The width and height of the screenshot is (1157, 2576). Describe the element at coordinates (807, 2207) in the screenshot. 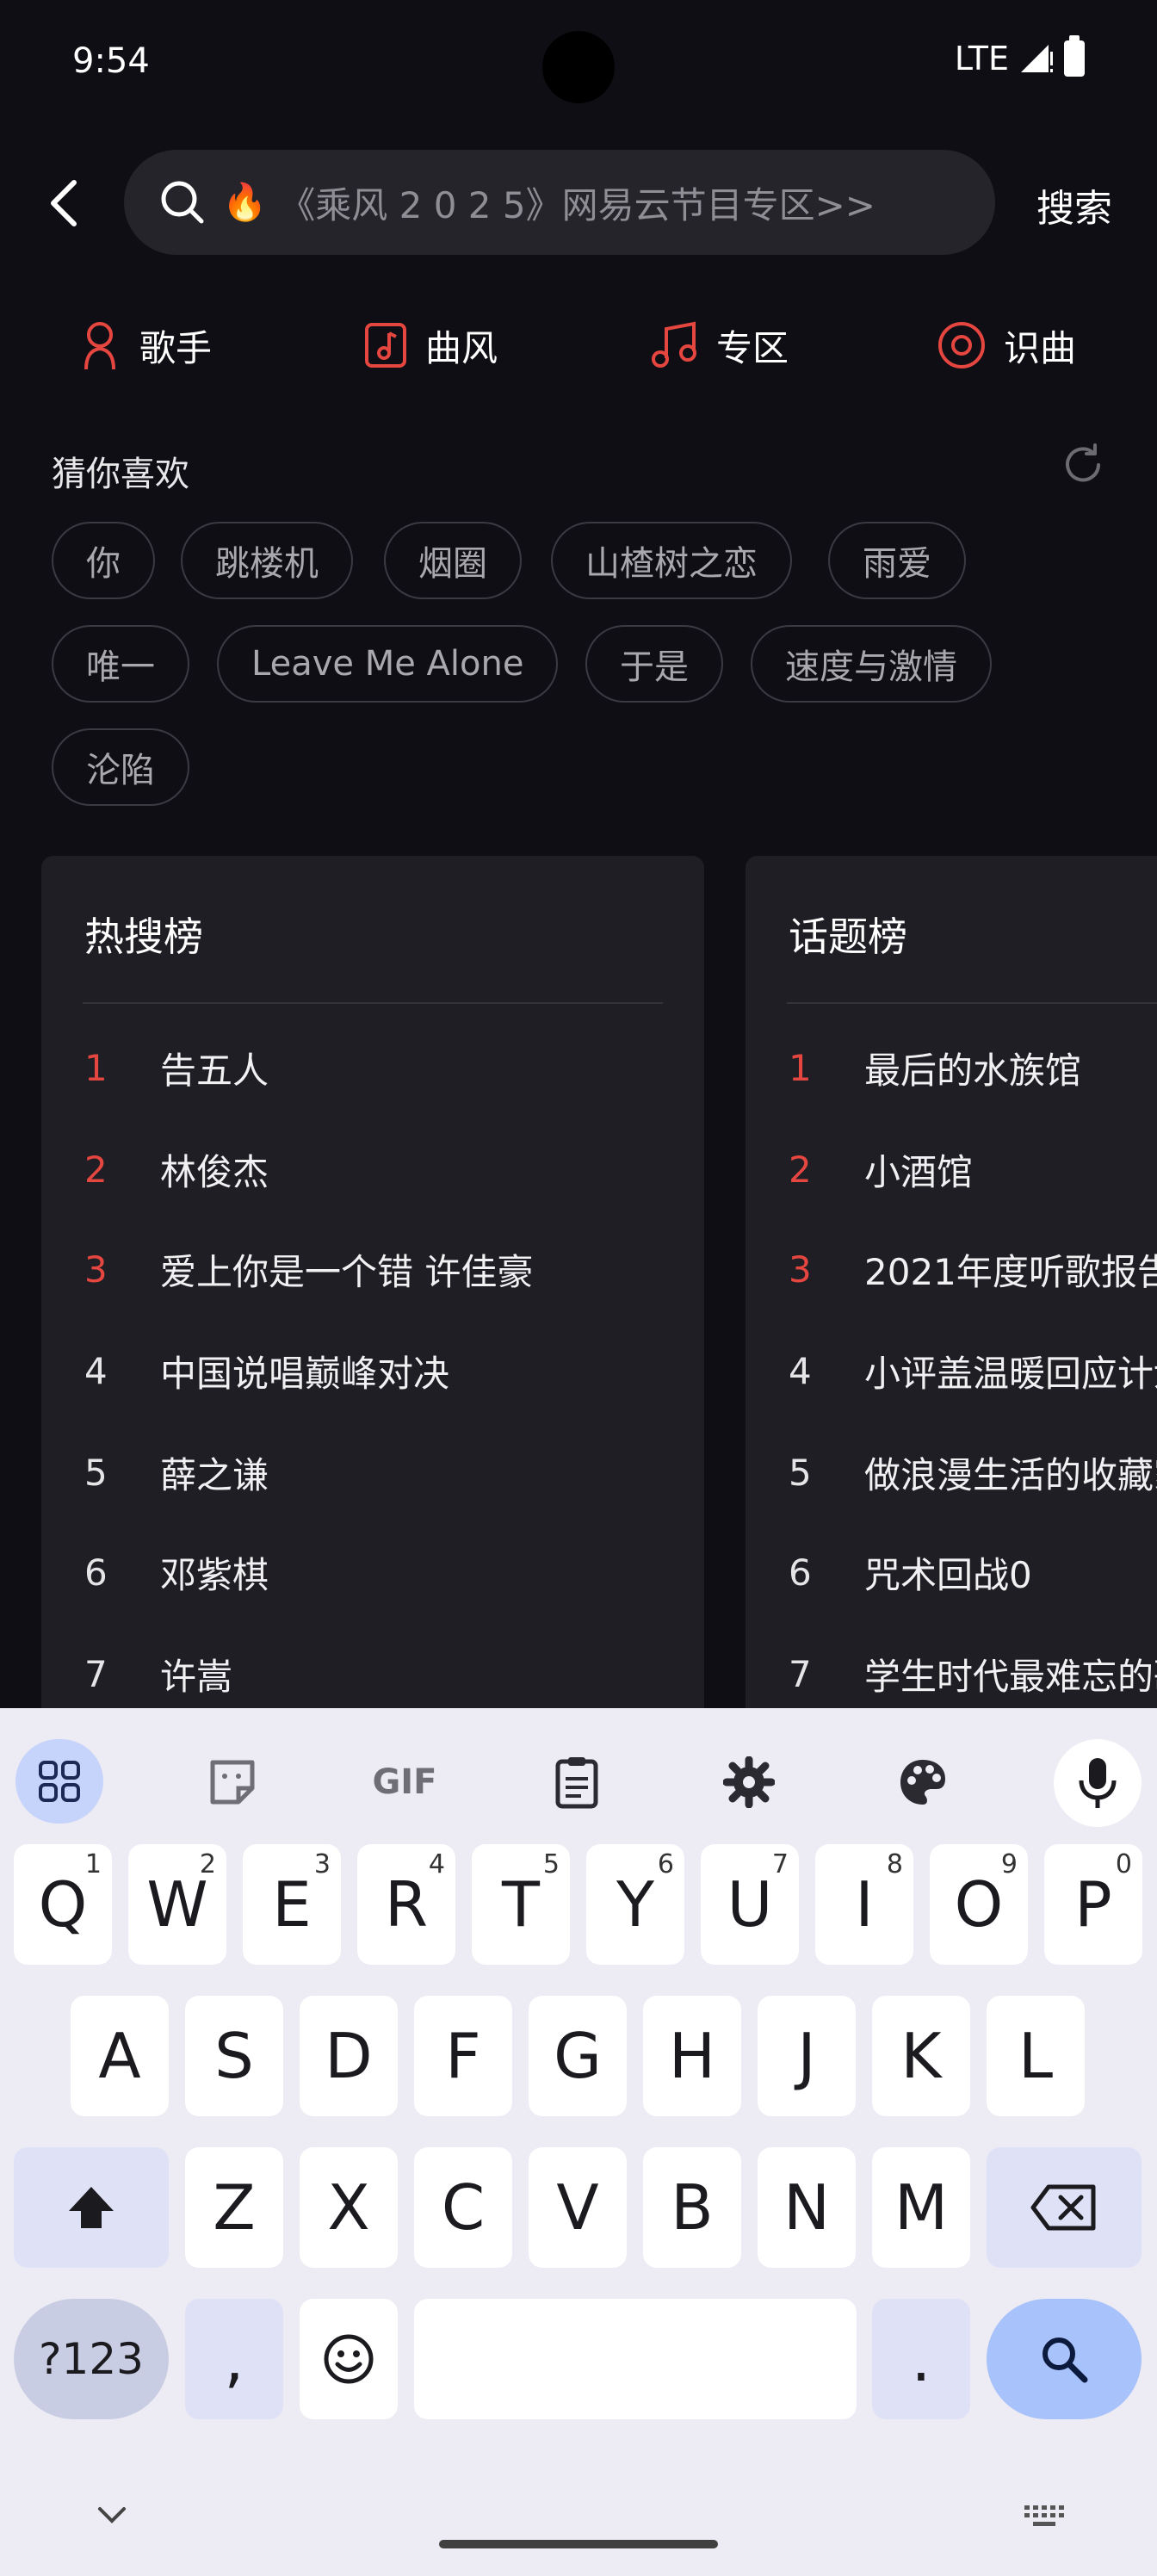

I see `key-n: N` at that location.